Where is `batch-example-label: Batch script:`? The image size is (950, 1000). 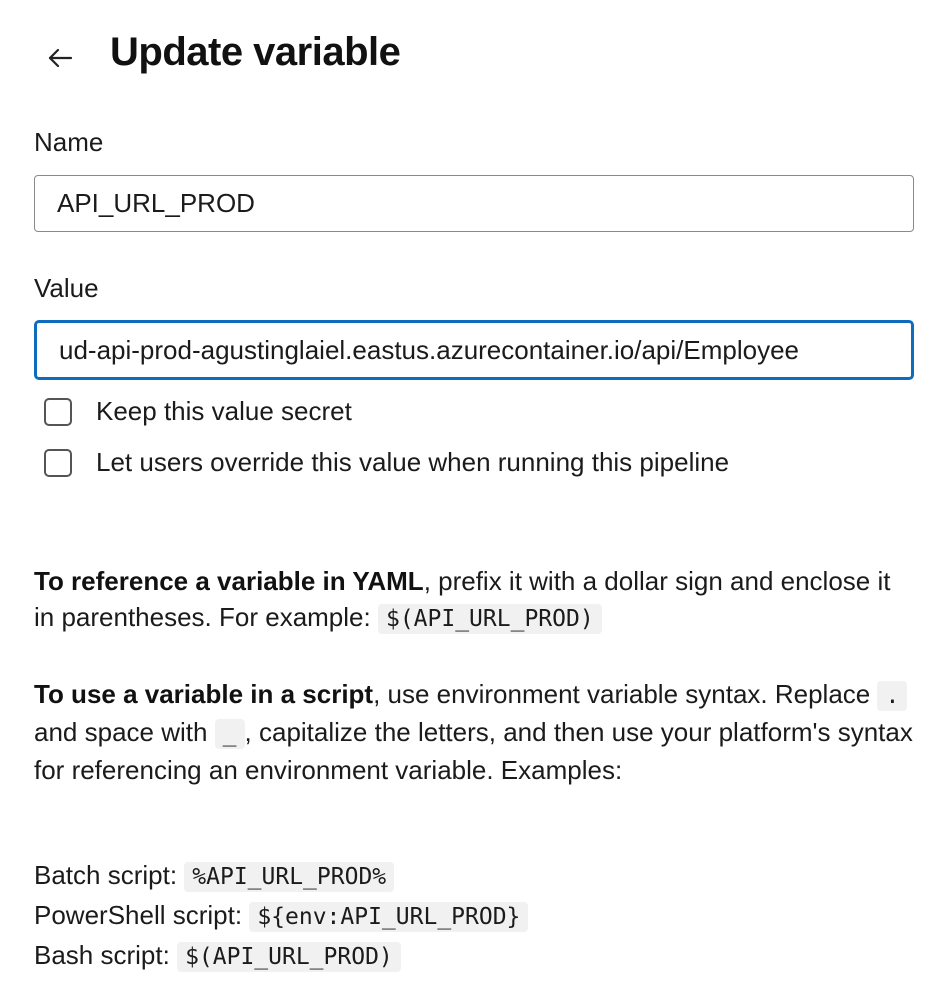 batch-example-label: Batch script: is located at coordinates (109, 875).